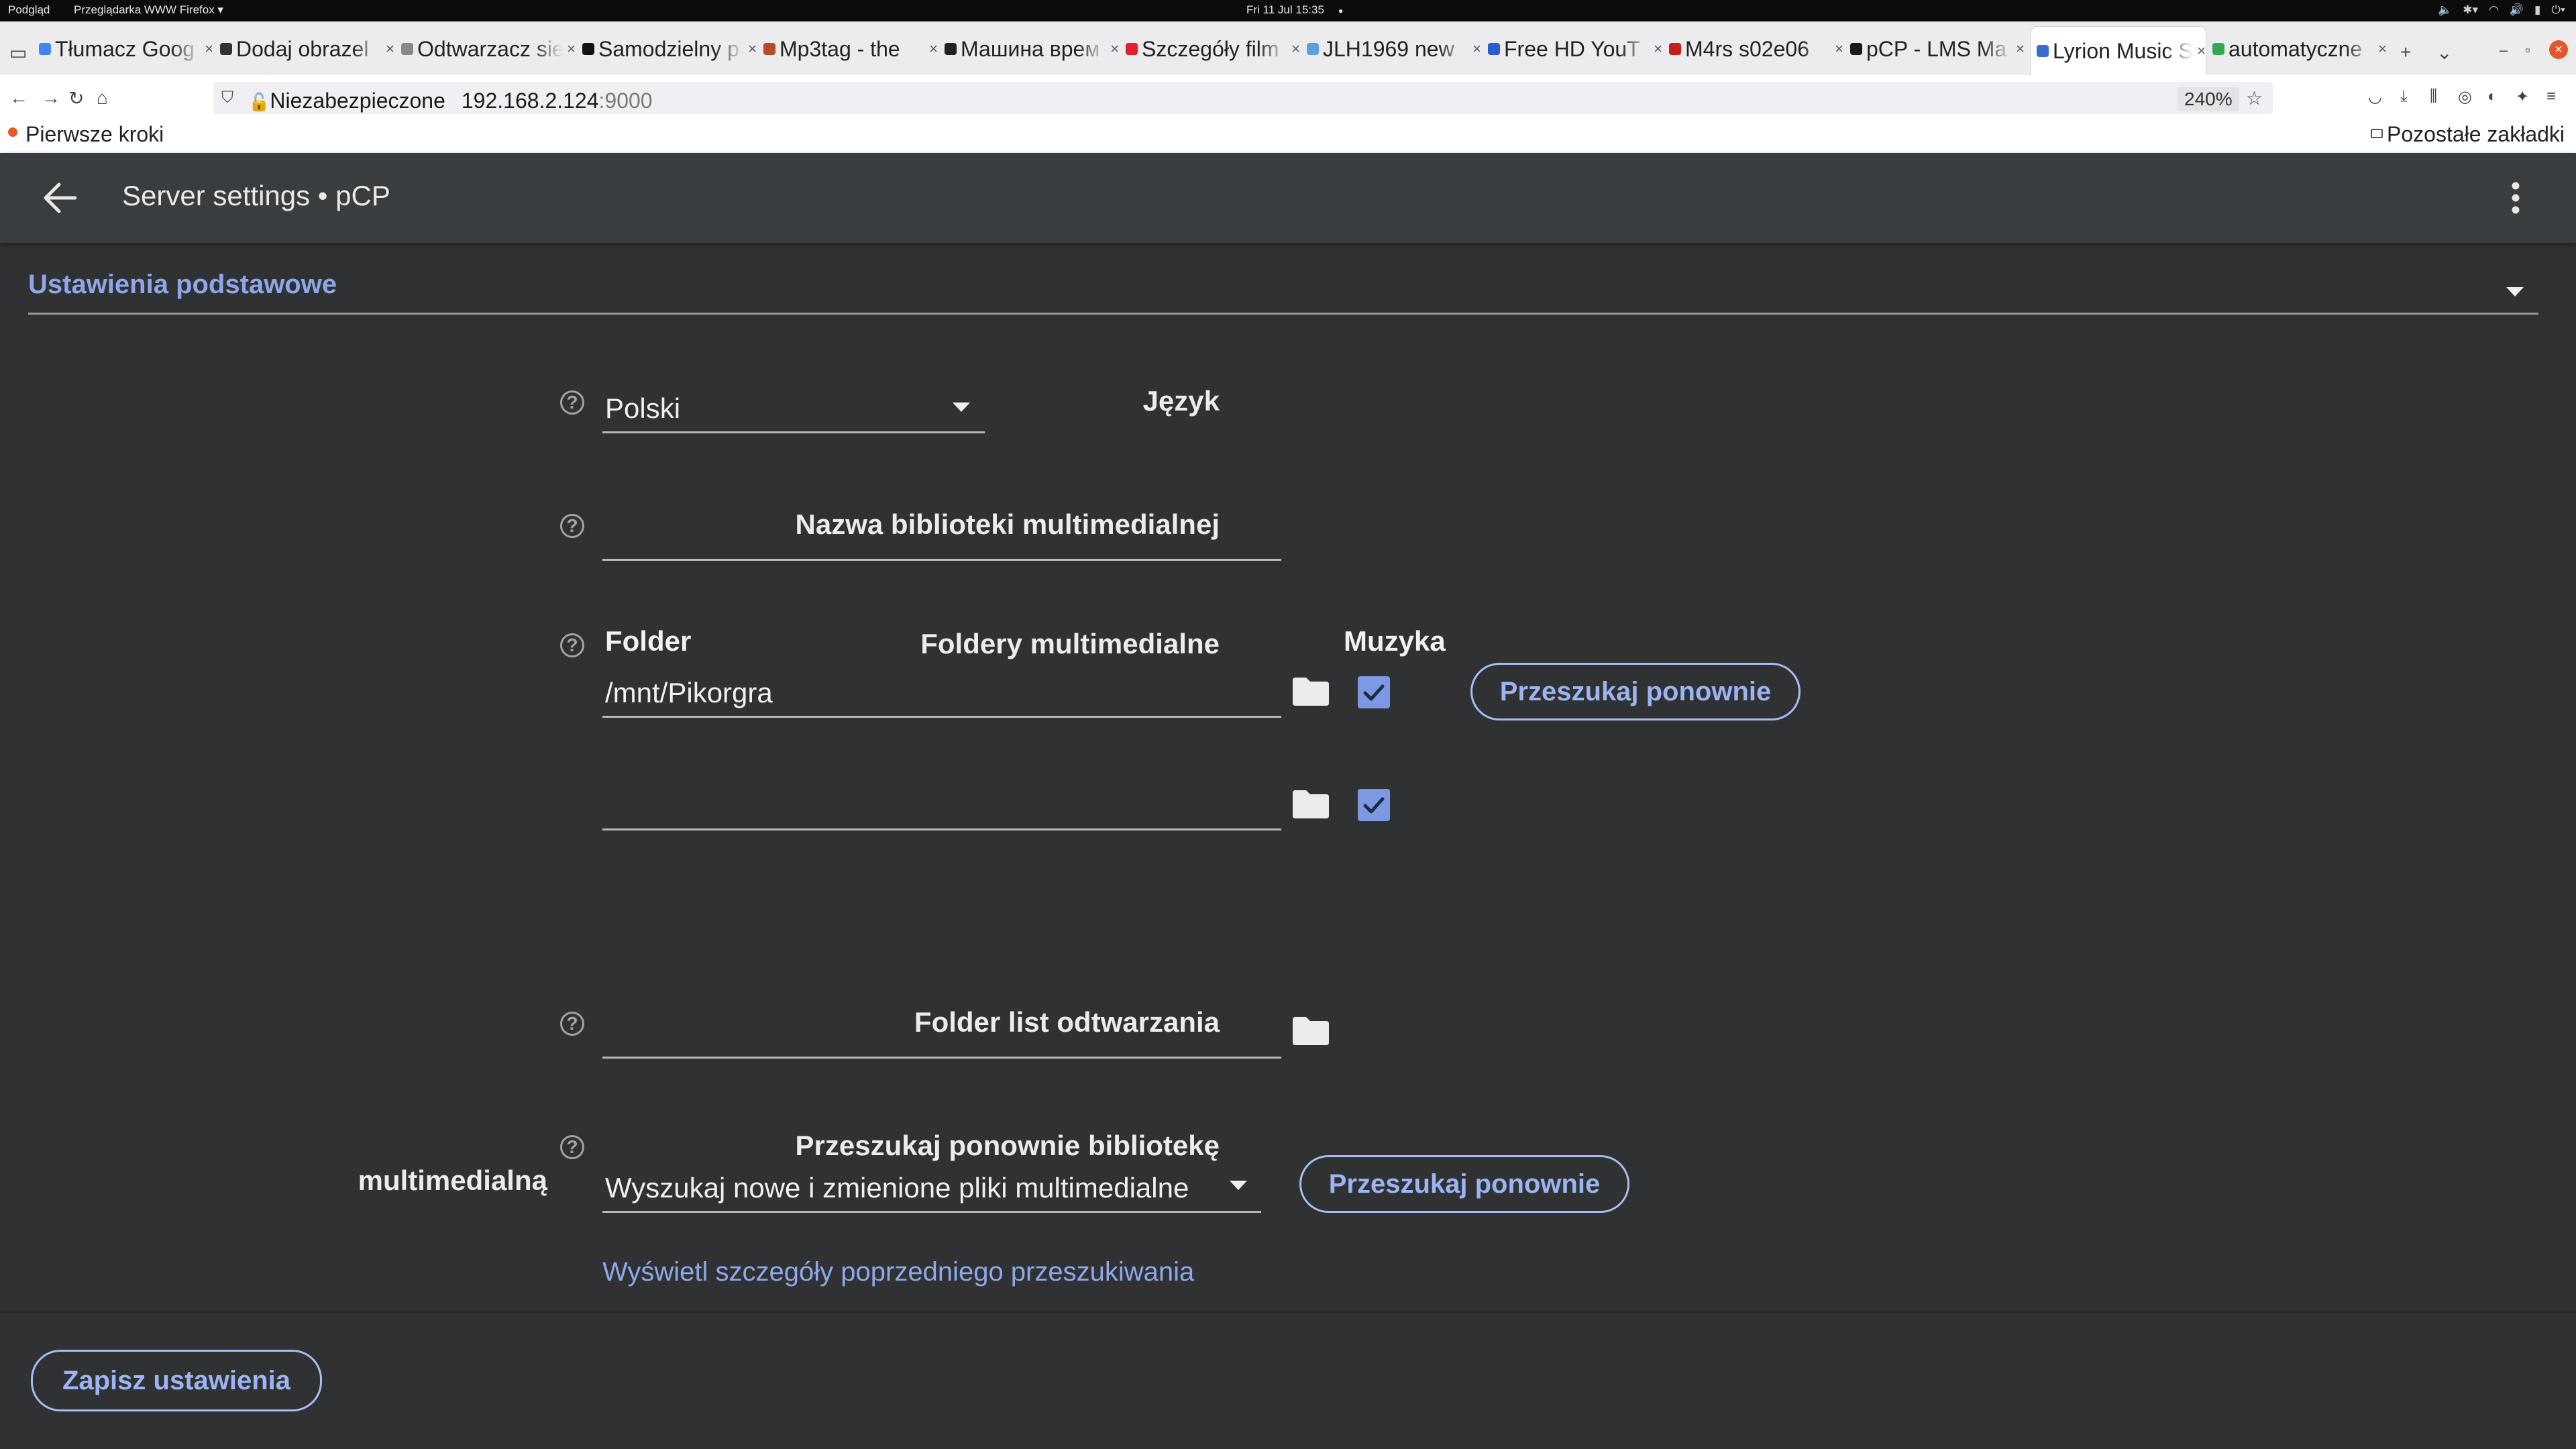 The width and height of the screenshot is (2576, 1449). Describe the element at coordinates (488, 49) in the screenshot. I see `browser-tab: Odtwarzacz sie ×` at that location.